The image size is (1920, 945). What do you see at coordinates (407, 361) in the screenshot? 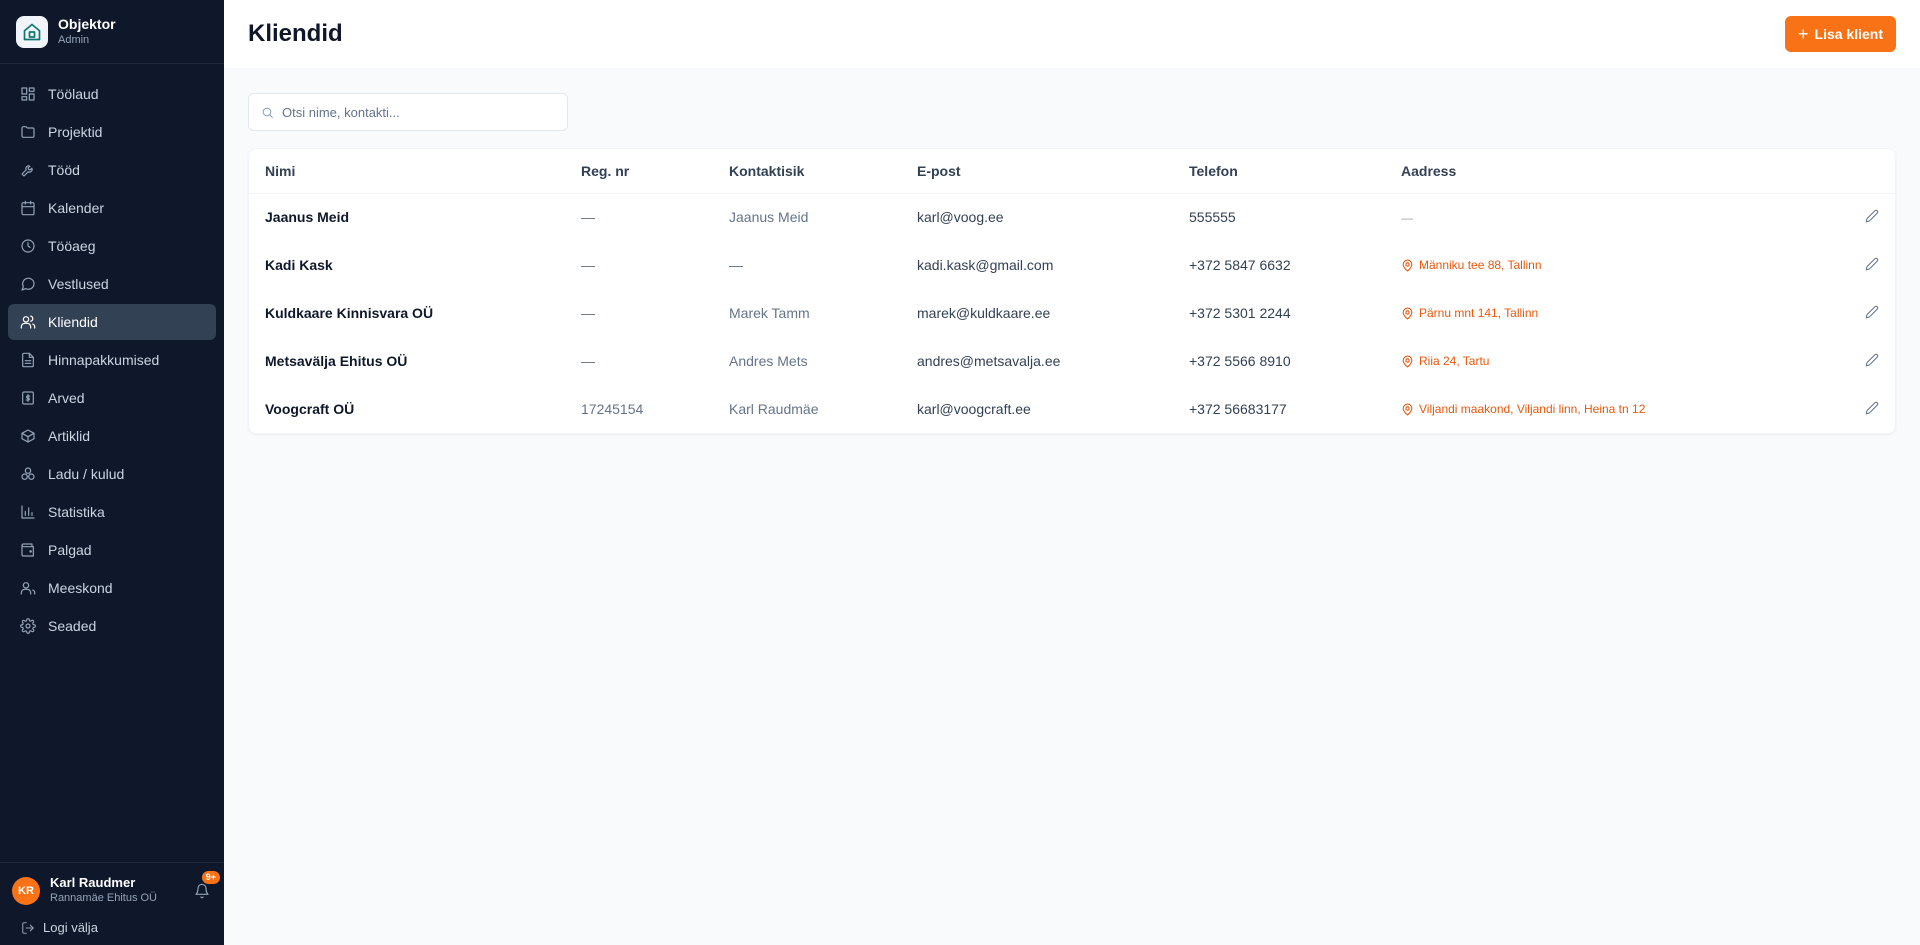
I see `client-name: Metsavälja Ehitus OÜ` at bounding box center [407, 361].